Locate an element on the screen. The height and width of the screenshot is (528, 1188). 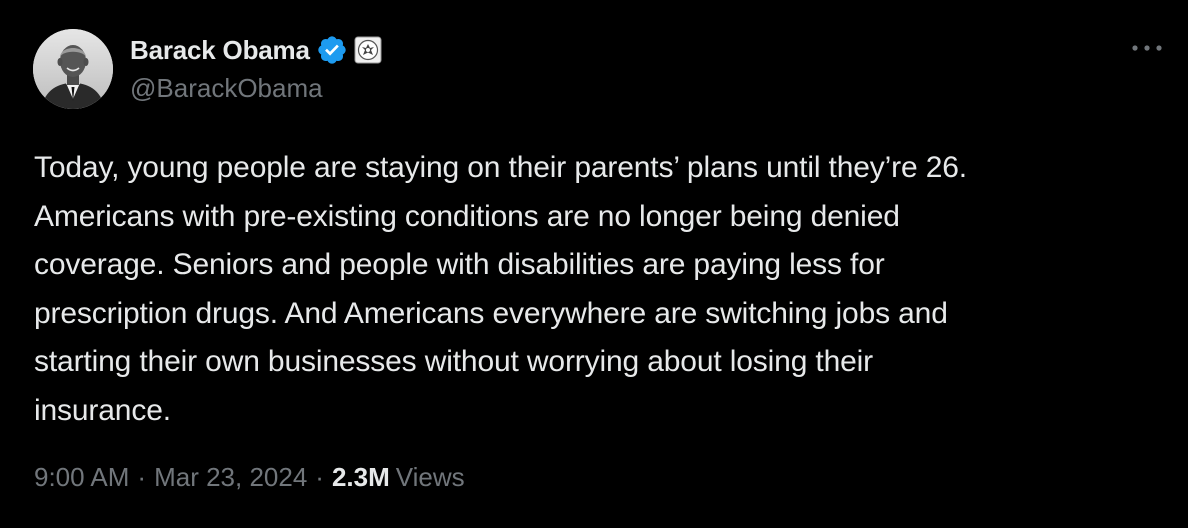
tweet-meta: 9:00 AM · Mar 23, 2024 · 2.3M Views is located at coordinates (249, 477).